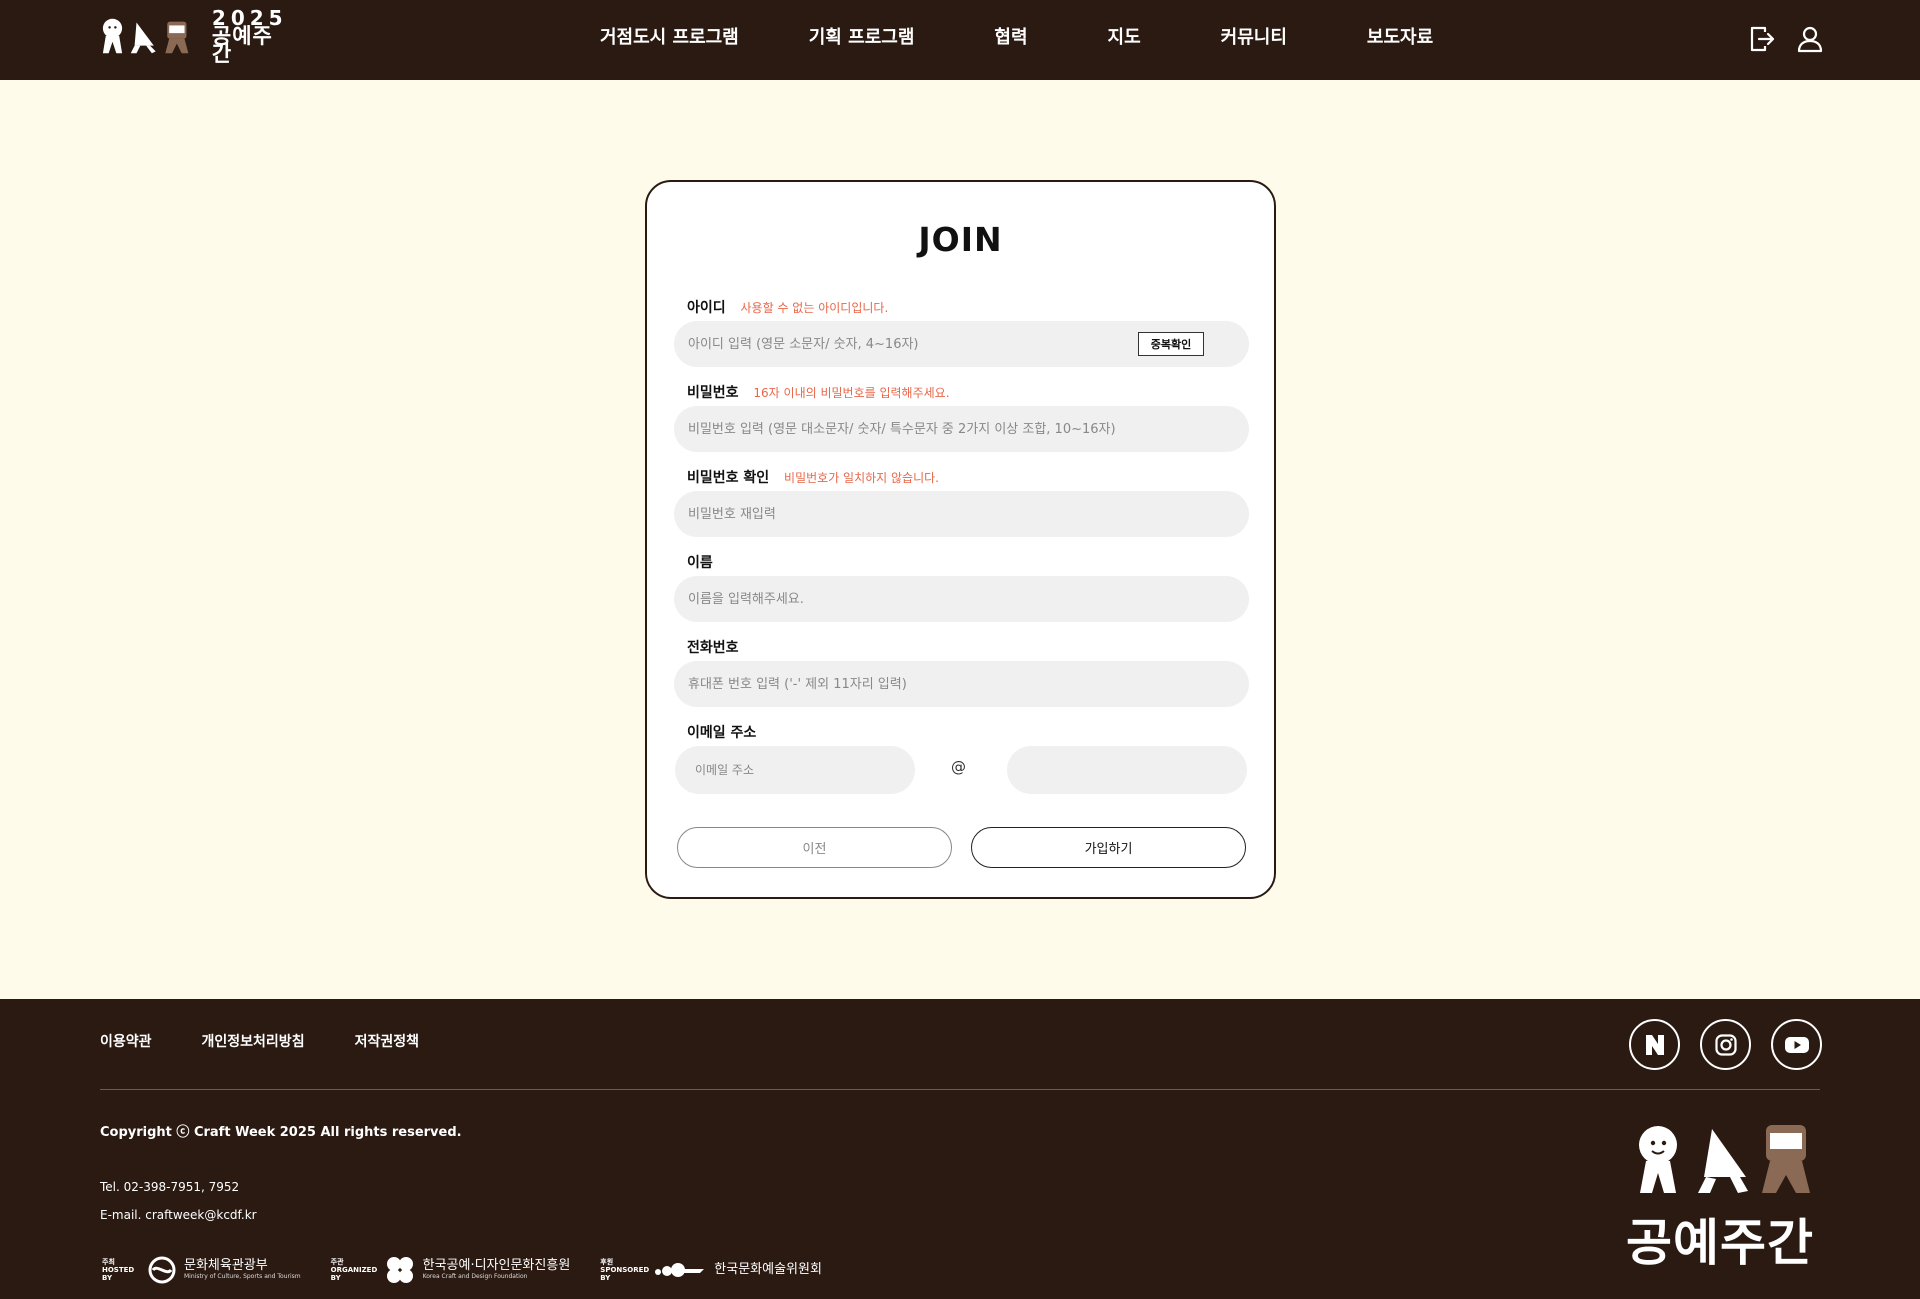  What do you see at coordinates (795, 770) in the screenshot?
I see `email-local-input` at bounding box center [795, 770].